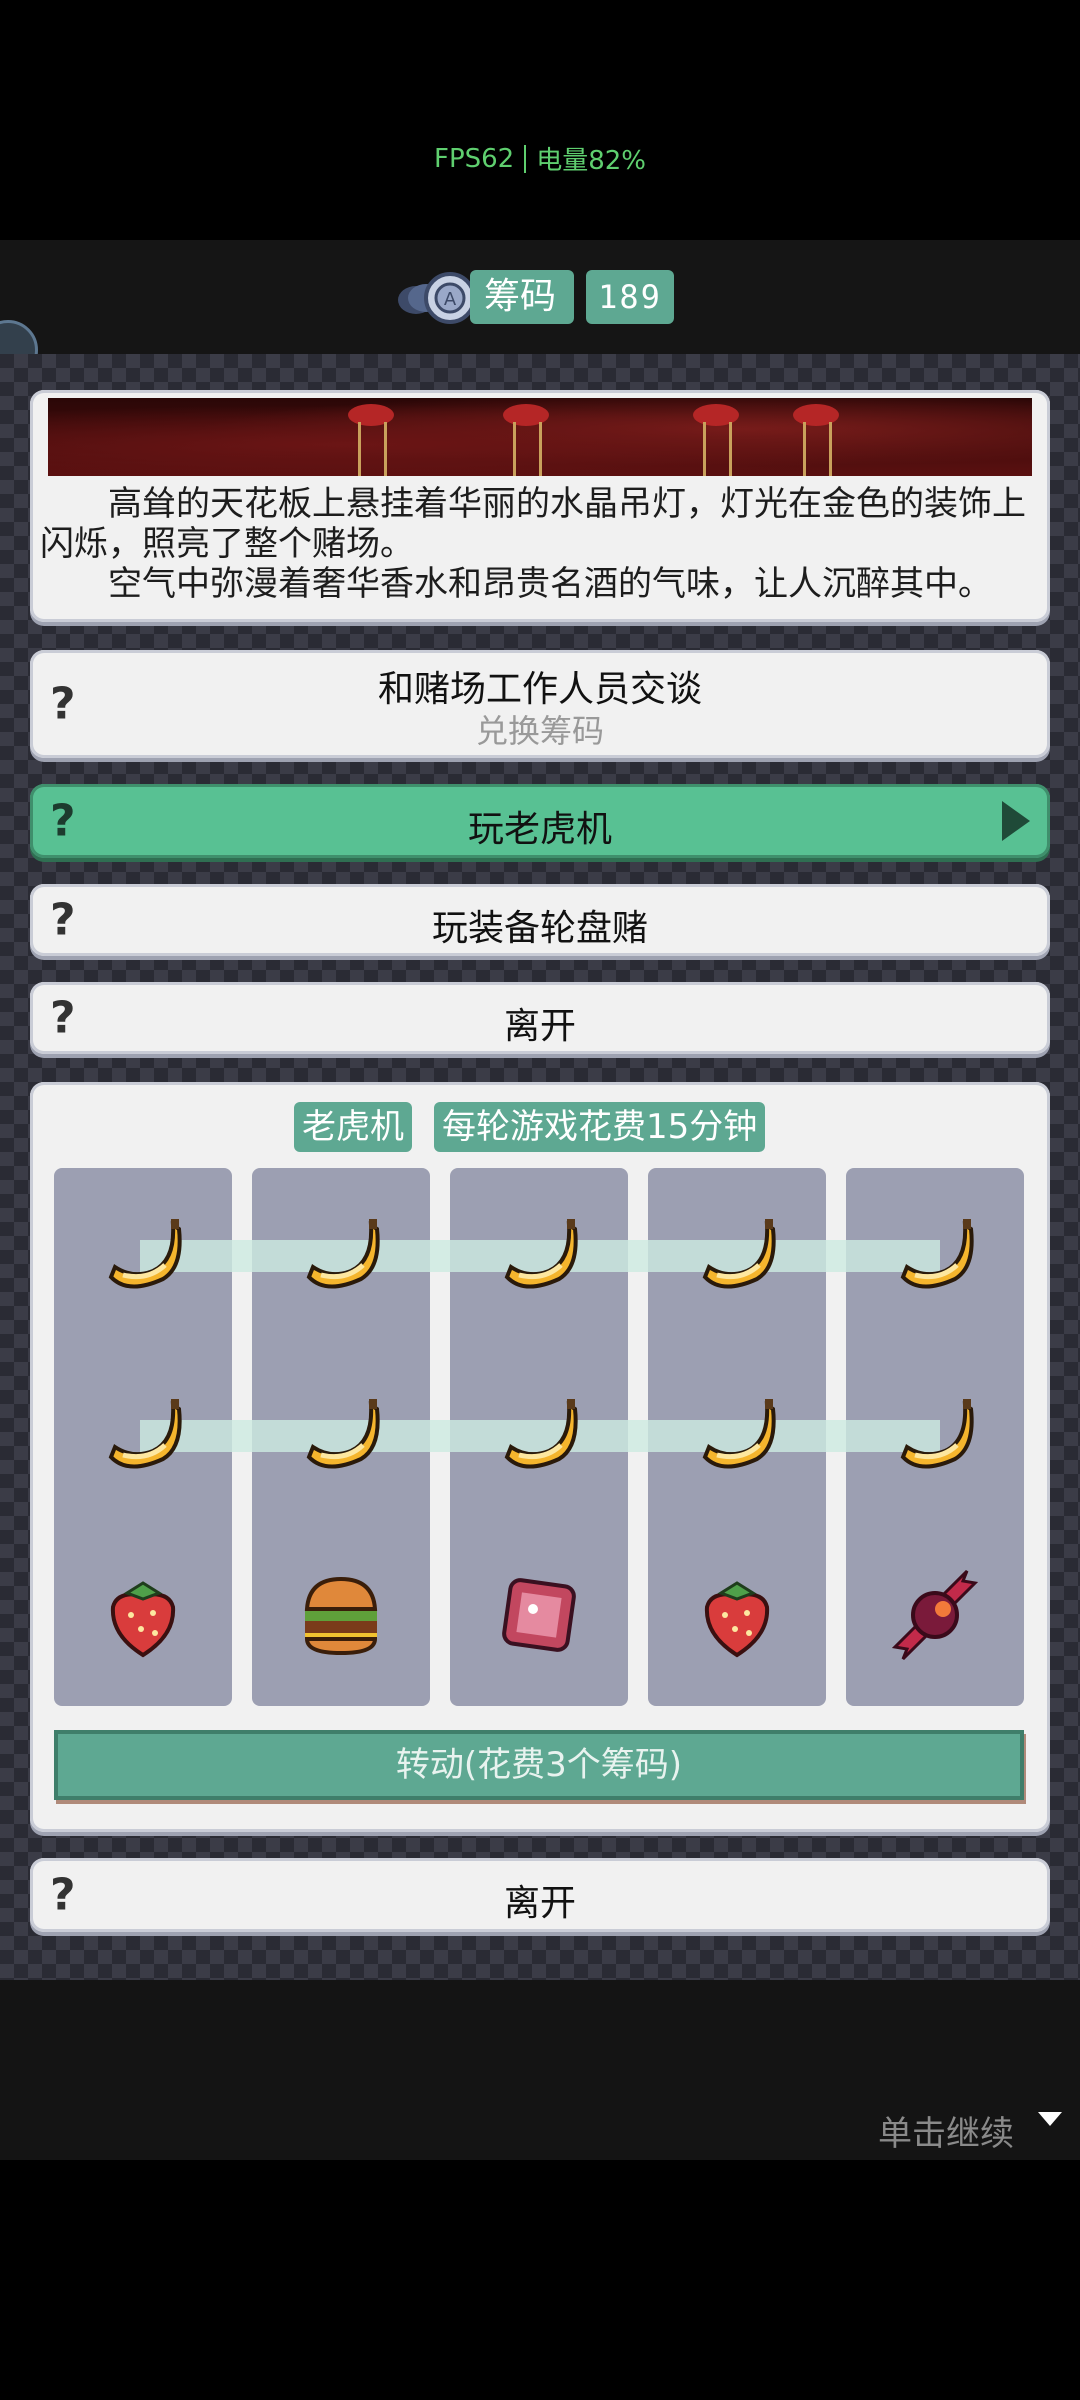 The height and width of the screenshot is (2400, 1080). Describe the element at coordinates (550, 584) in the screenshot. I see `story-paragraph: 空气中弥漫着奢华香水和昂贵名酒的气味，让人沉醉其中。` at that location.